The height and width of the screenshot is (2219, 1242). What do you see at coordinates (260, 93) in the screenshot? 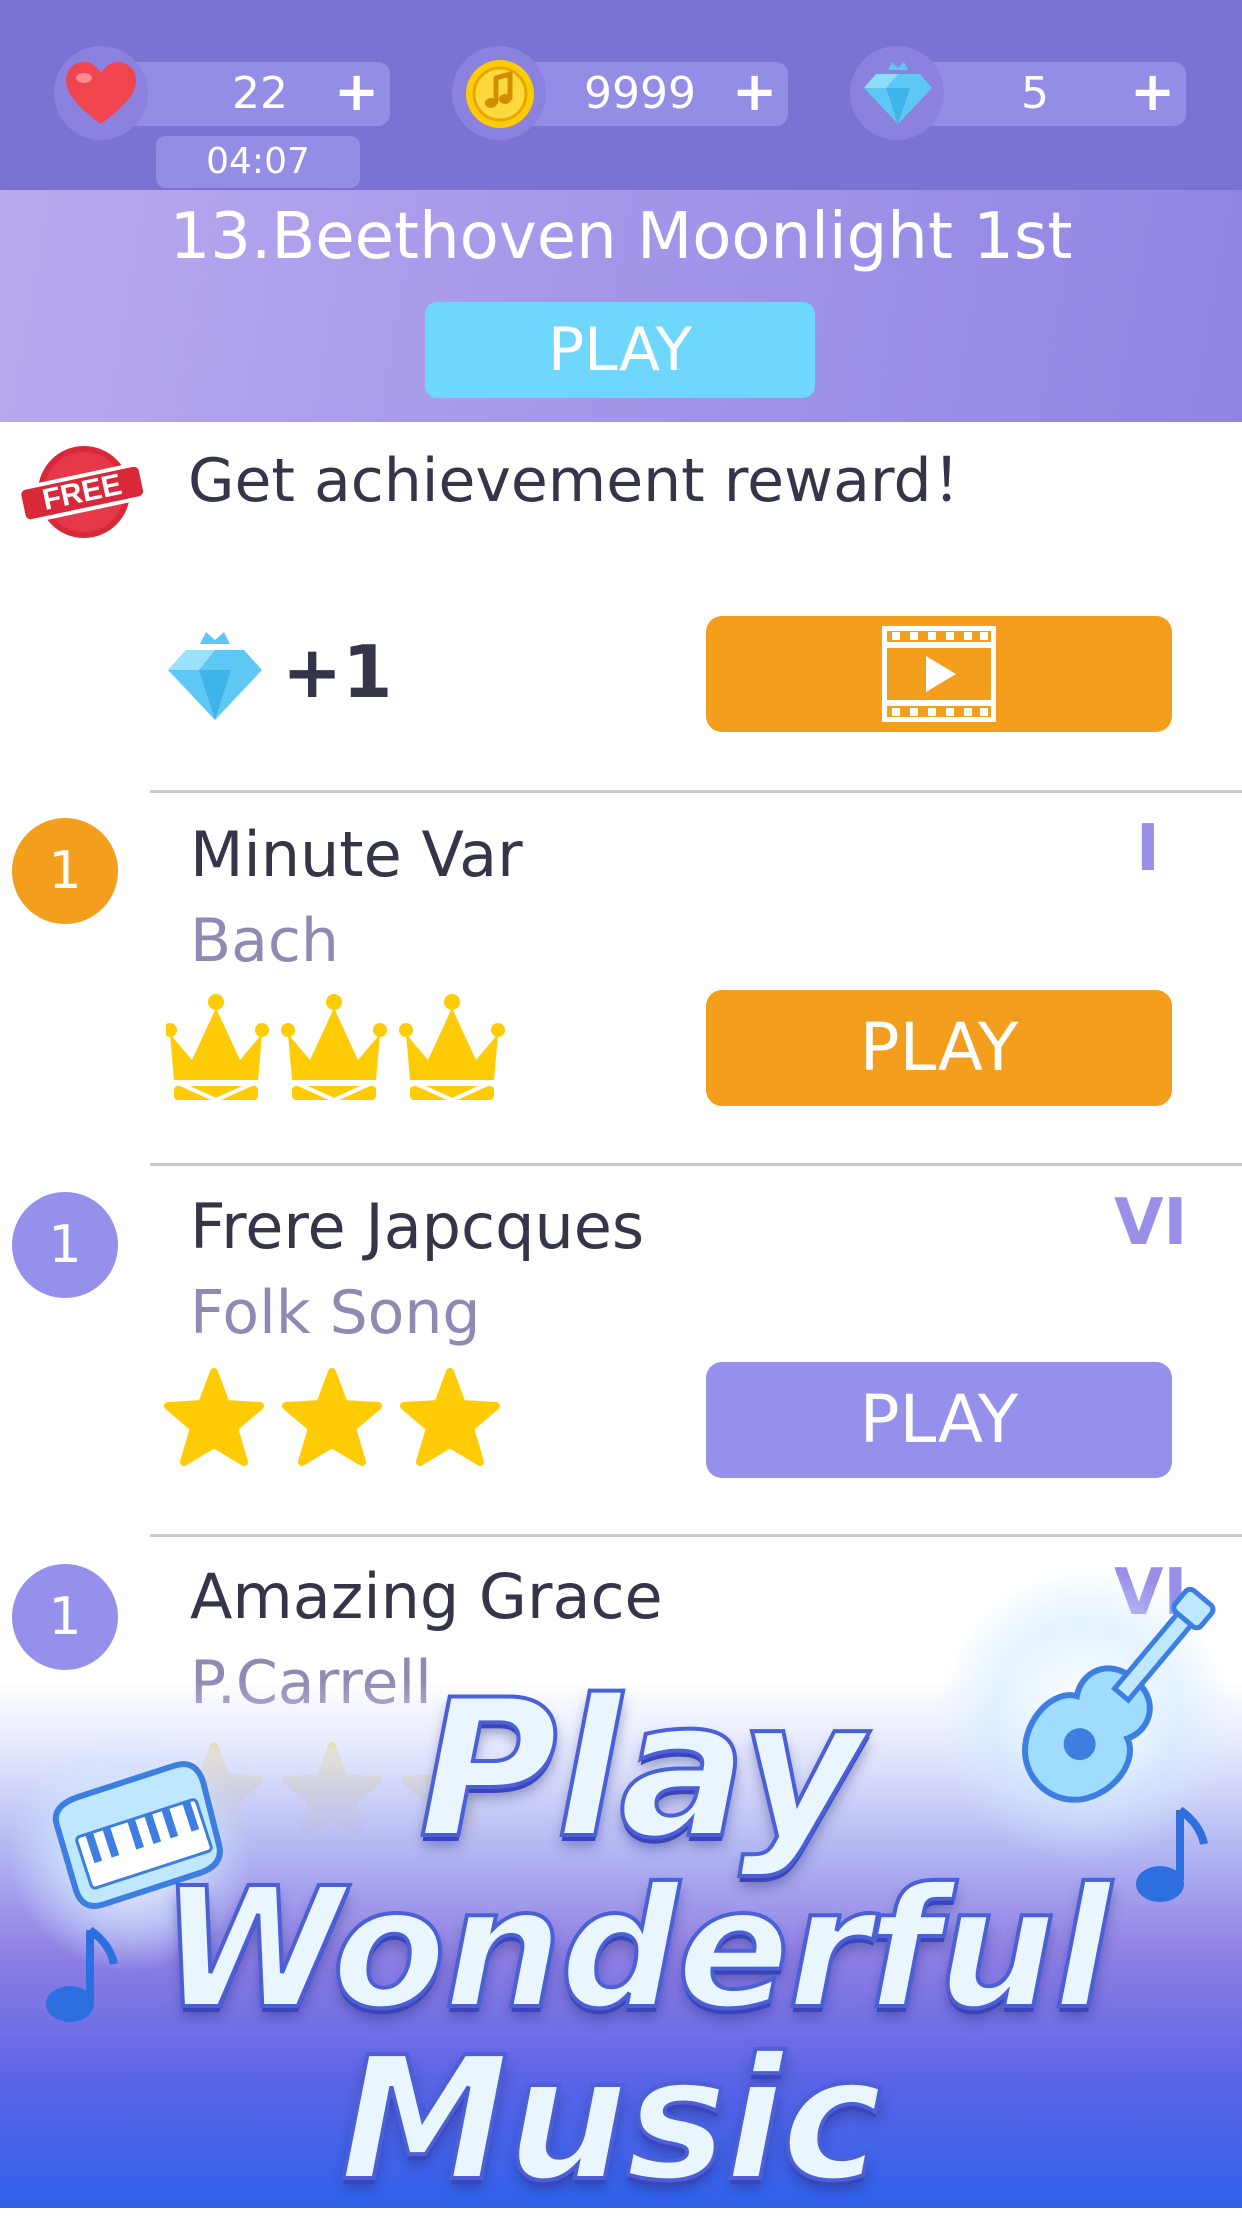
I see `lives-value: 22` at bounding box center [260, 93].